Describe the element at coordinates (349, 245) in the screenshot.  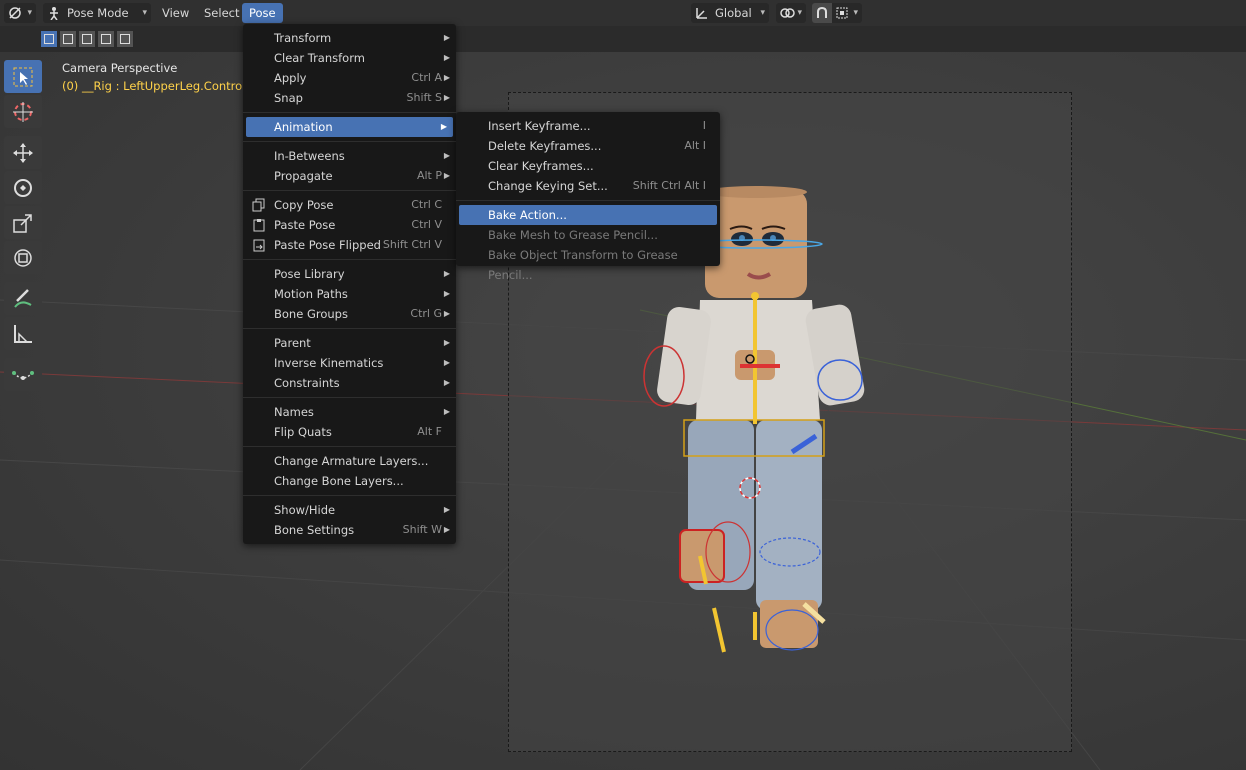
I see `menu-item-paste-pose-flipped: Paste Pose Flipped Shift Ctrl V` at that location.